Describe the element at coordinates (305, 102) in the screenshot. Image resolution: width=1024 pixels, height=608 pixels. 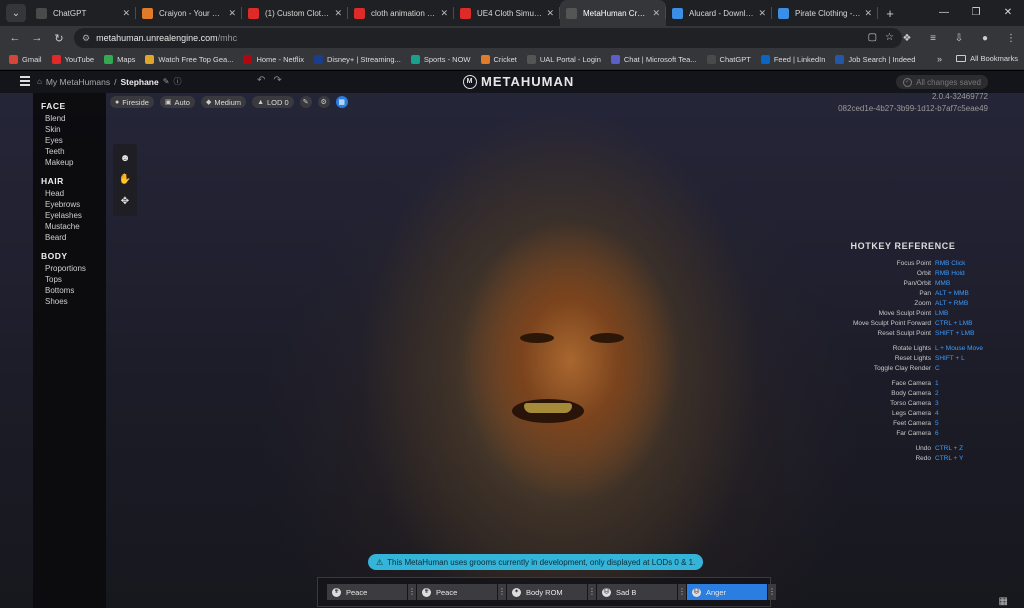
I see `screenshot-button: ✎` at that location.